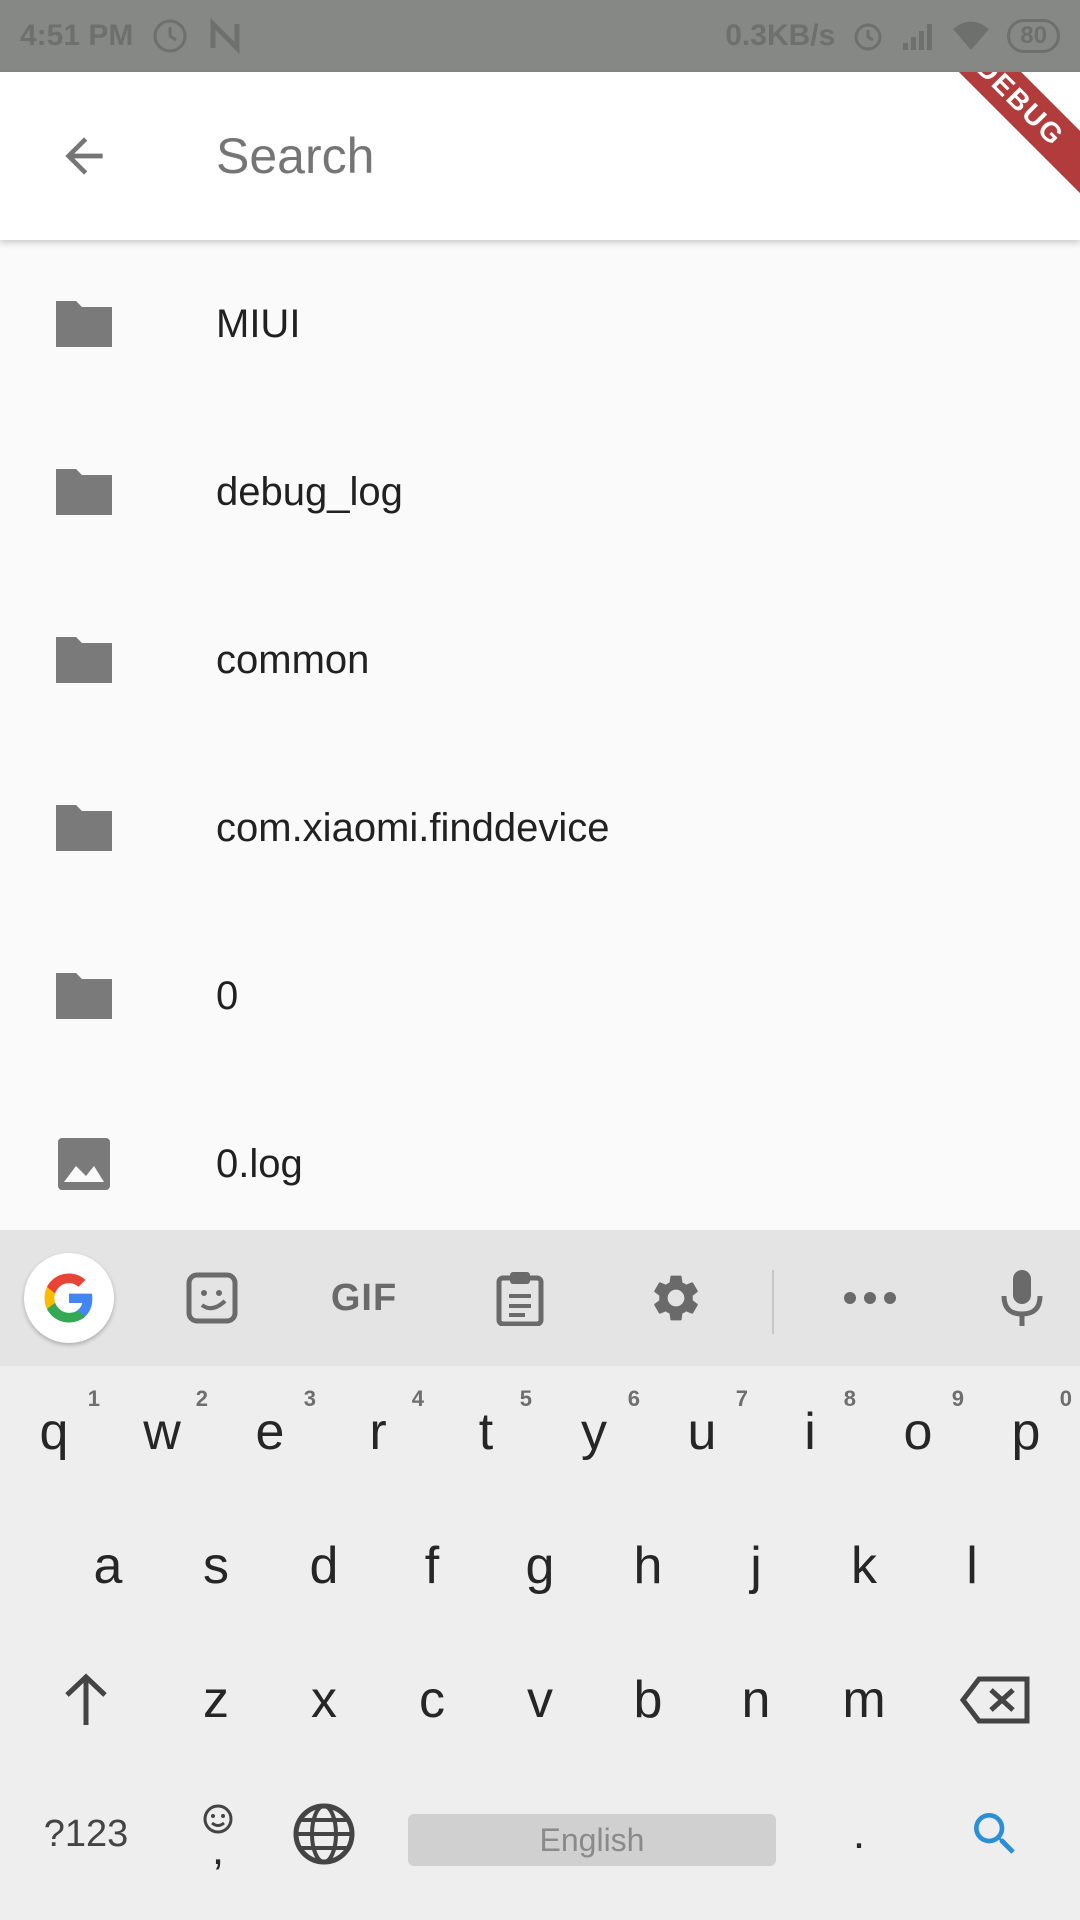 The width and height of the screenshot is (1080, 1920). I want to click on keyboard-toolbar: GIF, so click(540, 1298).